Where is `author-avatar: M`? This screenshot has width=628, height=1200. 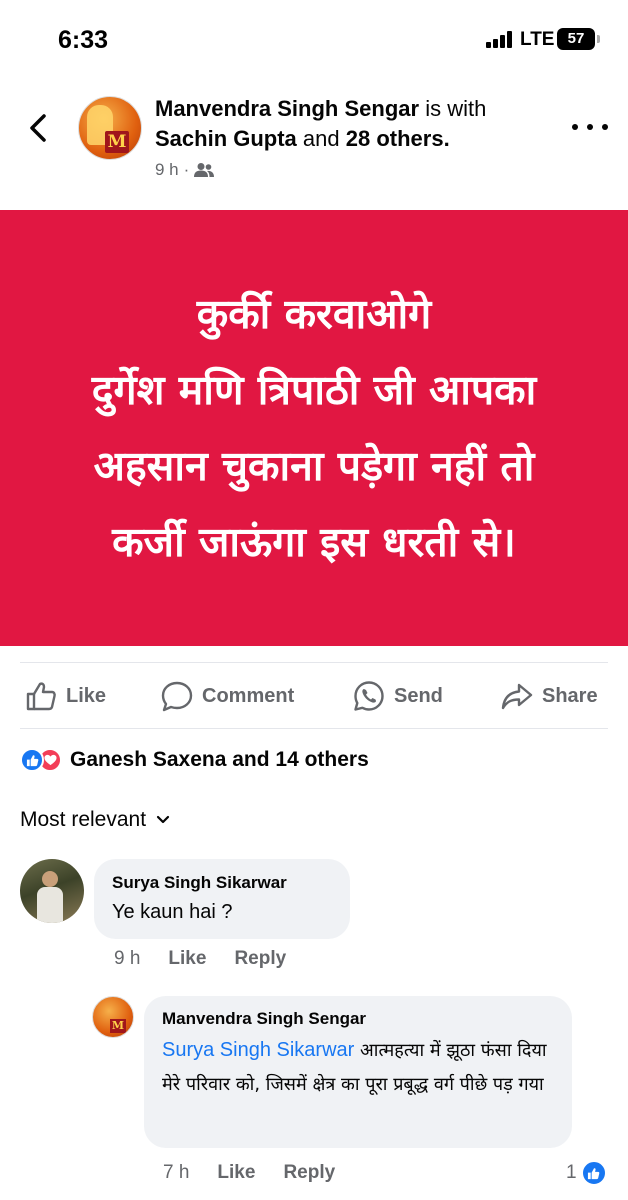
author-avatar: M is located at coordinates (110, 128).